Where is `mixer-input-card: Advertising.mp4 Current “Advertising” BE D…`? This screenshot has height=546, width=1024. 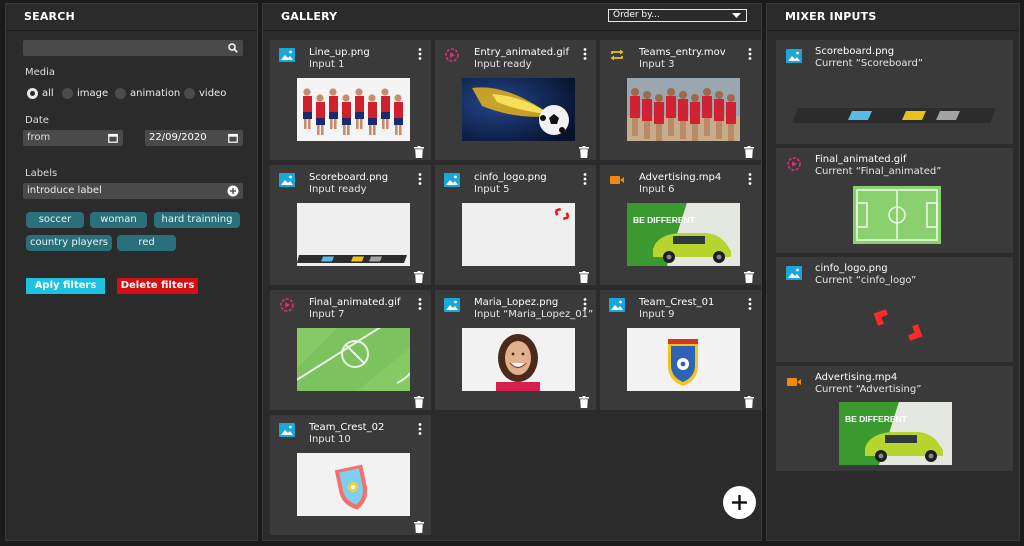 mixer-input-card: Advertising.mp4 Current “Advertising” BE D… is located at coordinates (894, 418).